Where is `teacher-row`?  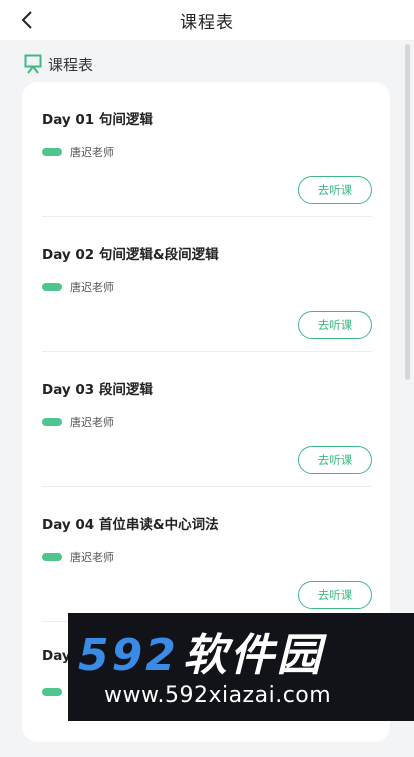
teacher-row is located at coordinates (52, 692).